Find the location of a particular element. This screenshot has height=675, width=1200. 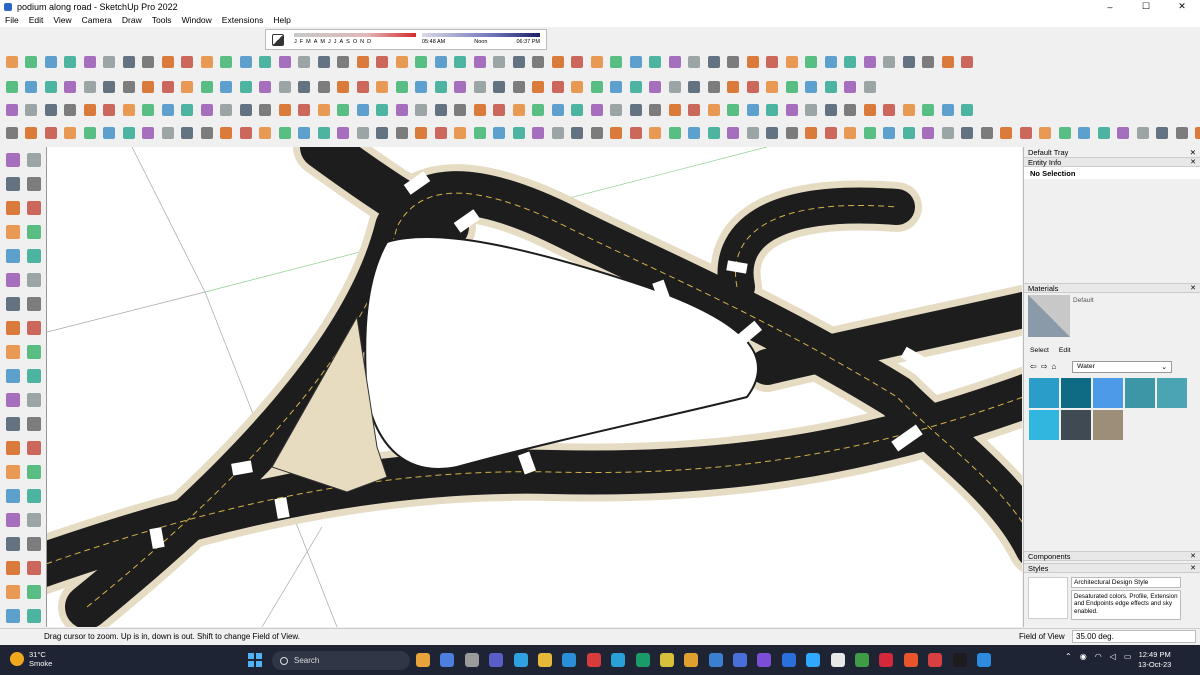

menu-file: File is located at coordinates (12, 20).